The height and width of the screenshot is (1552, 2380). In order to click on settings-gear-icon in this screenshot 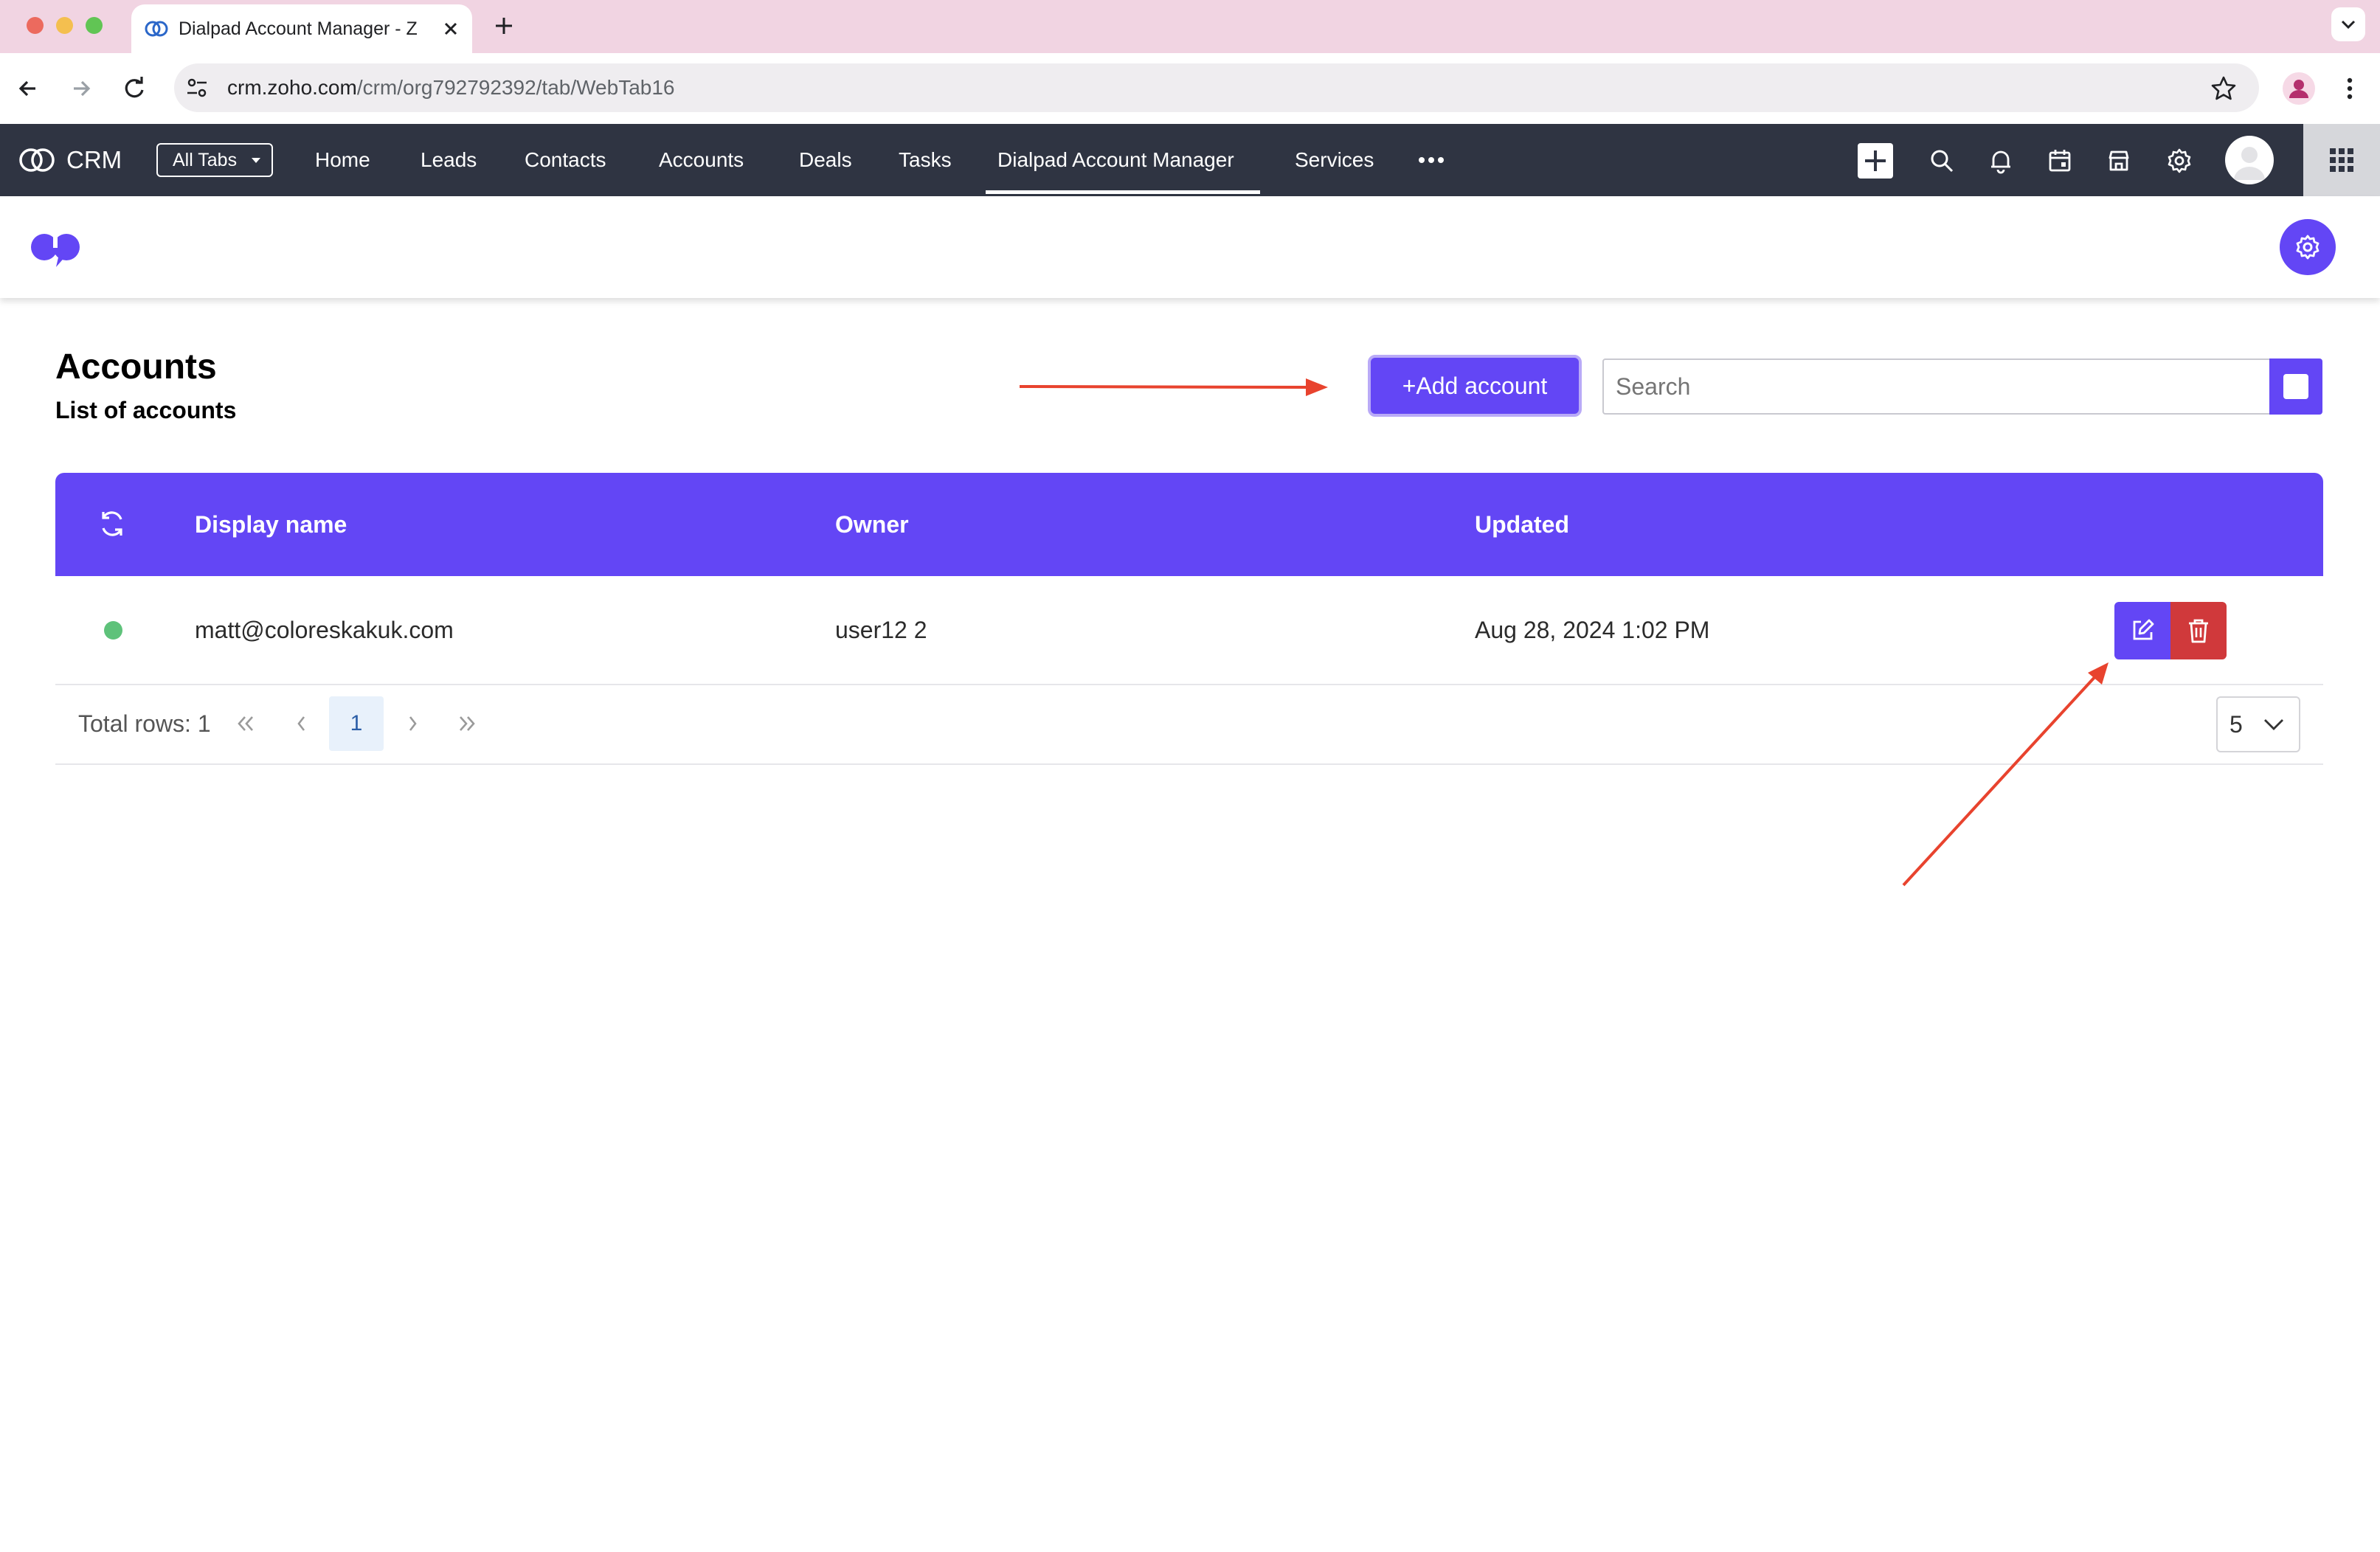, I will do `click(2308, 248)`.